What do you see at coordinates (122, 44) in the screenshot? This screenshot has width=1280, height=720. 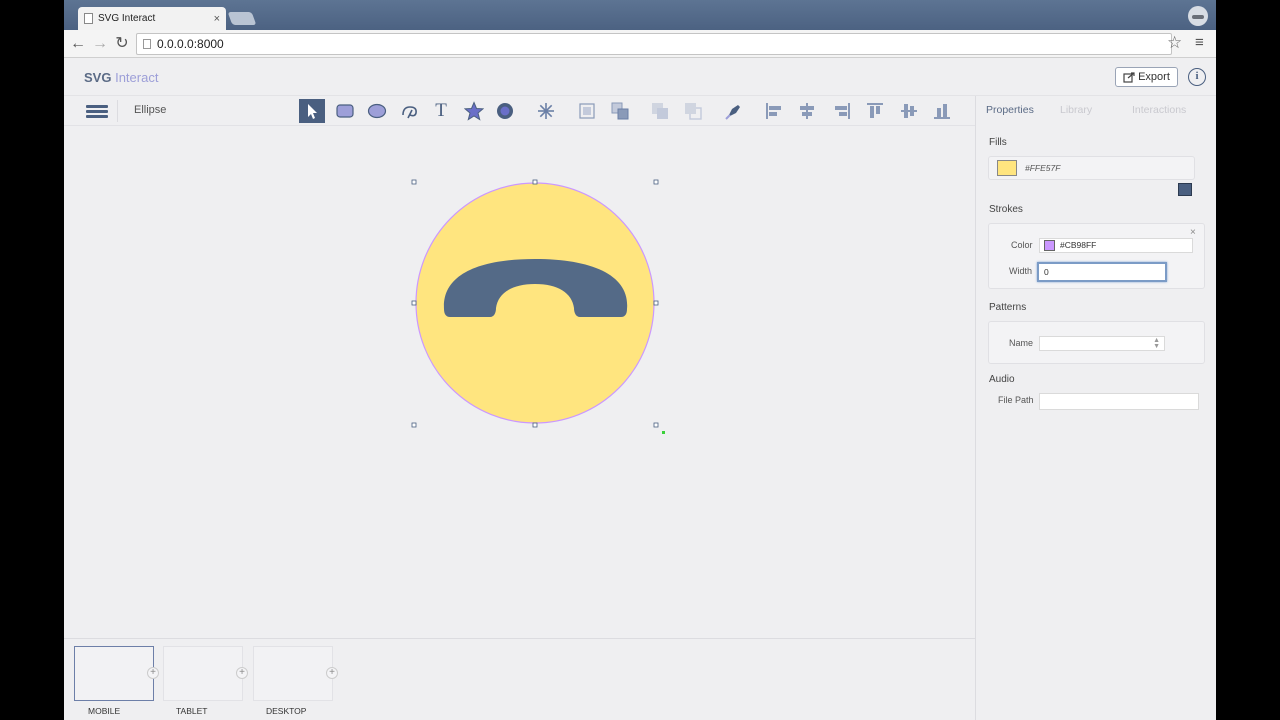 I see `reload-icon: ↻` at bounding box center [122, 44].